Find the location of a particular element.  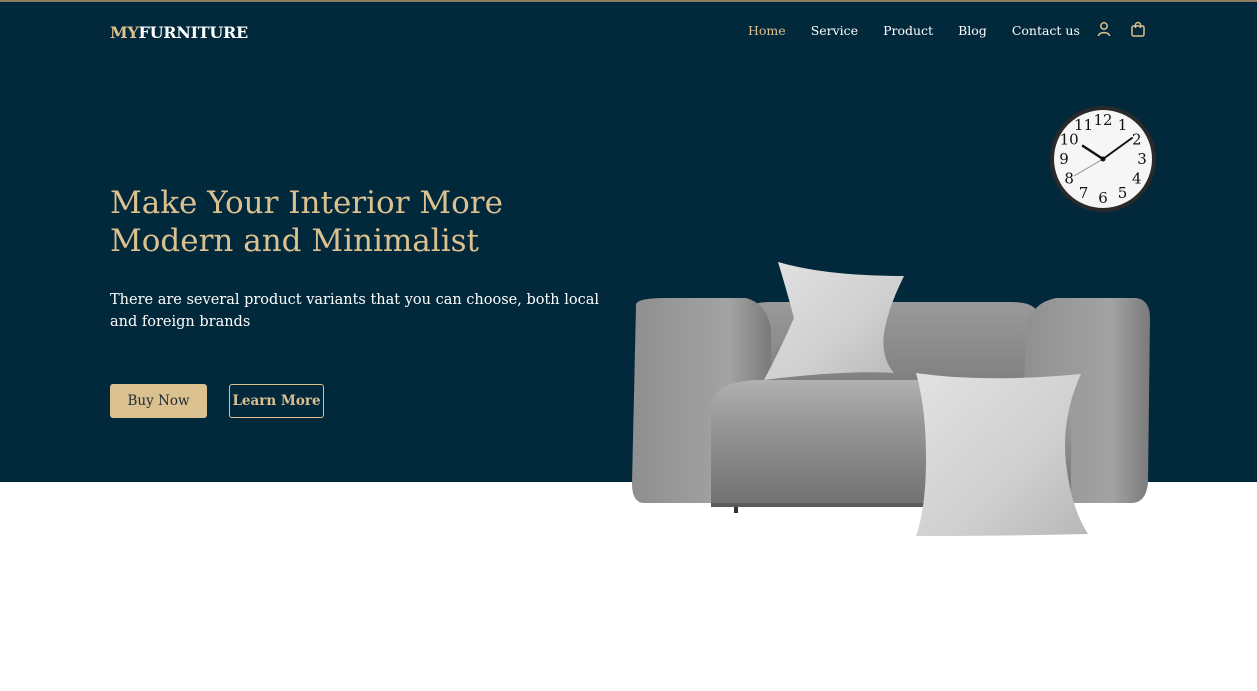

clock-numeral: 6 is located at coordinates (1103, 198).